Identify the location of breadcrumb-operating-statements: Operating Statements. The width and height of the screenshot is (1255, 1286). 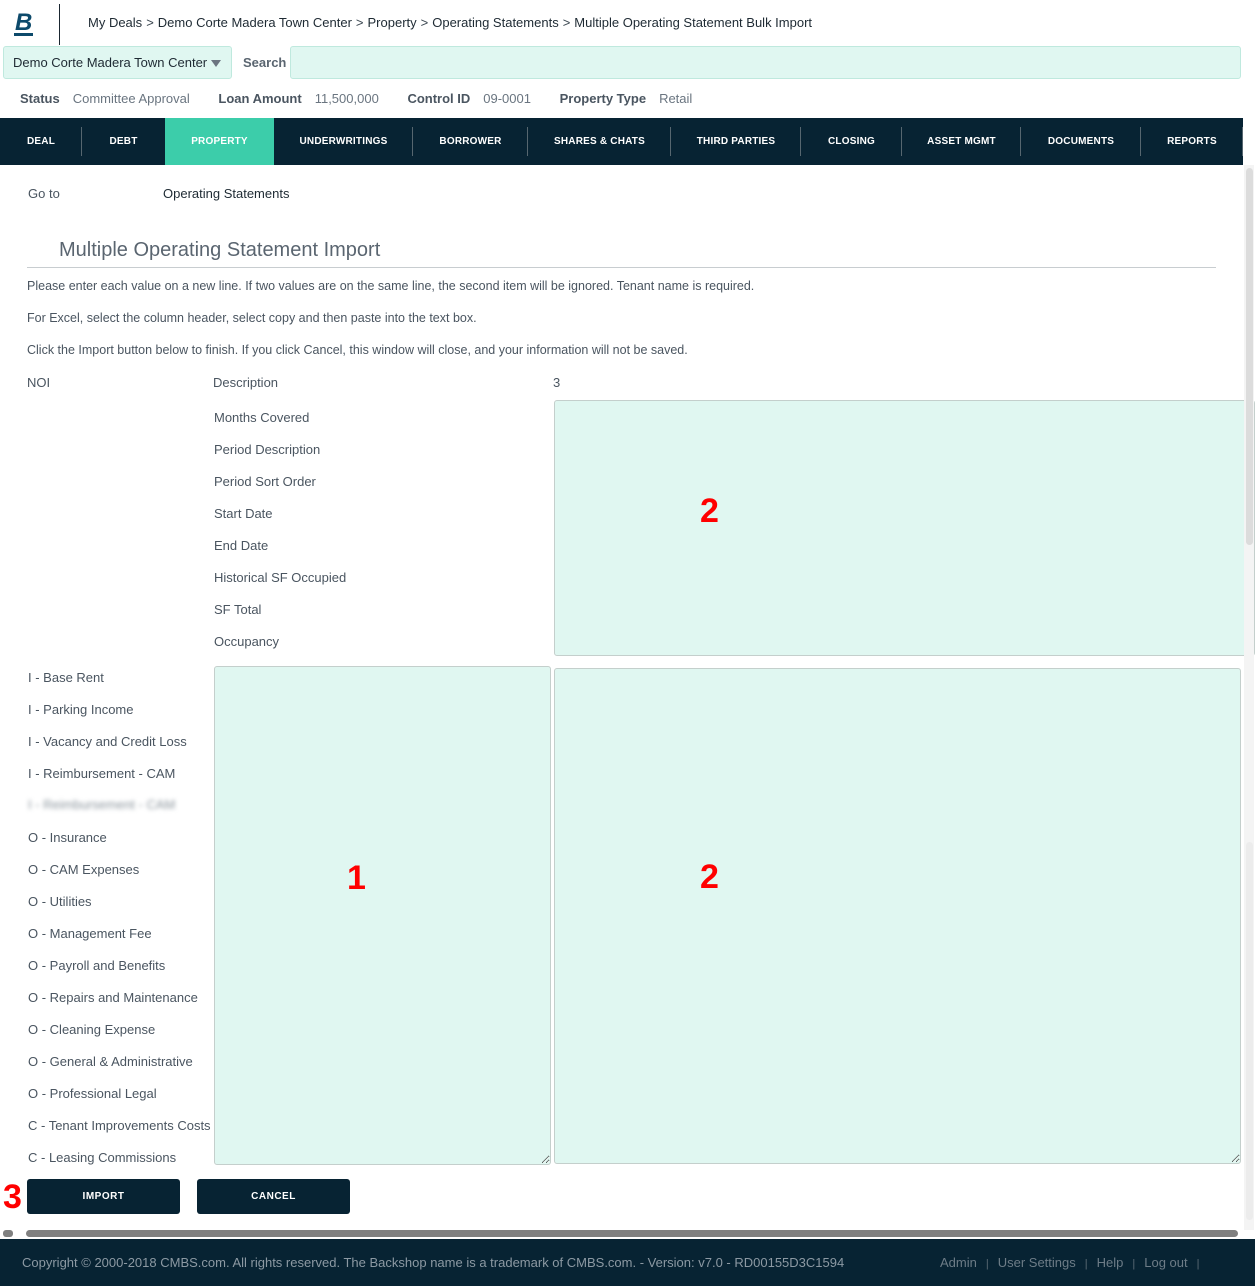
(495, 22).